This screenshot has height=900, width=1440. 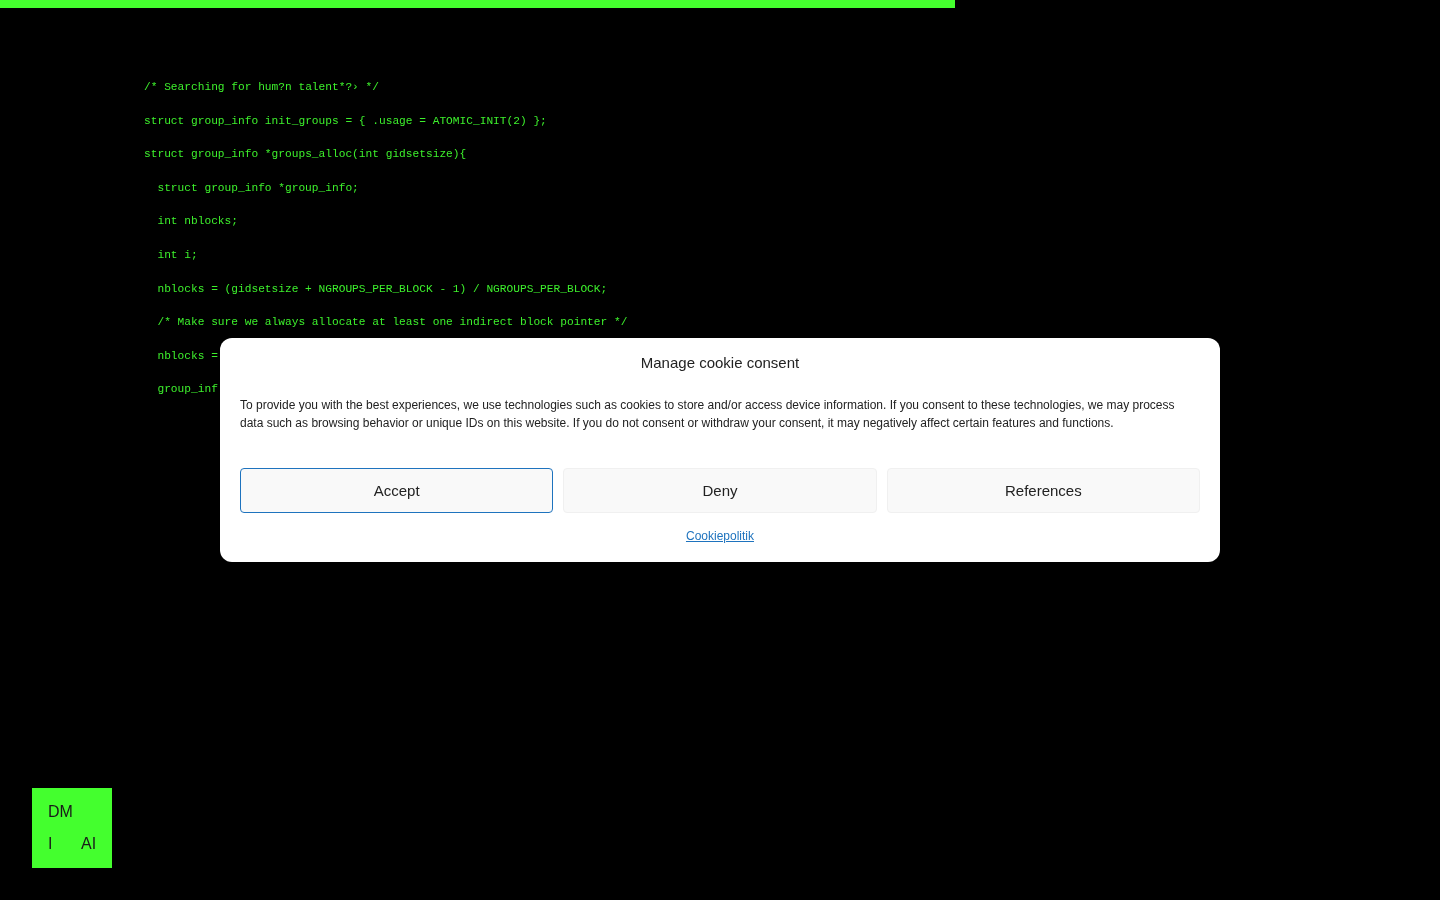 What do you see at coordinates (397, 490) in the screenshot?
I see `consent-button: Accept` at bounding box center [397, 490].